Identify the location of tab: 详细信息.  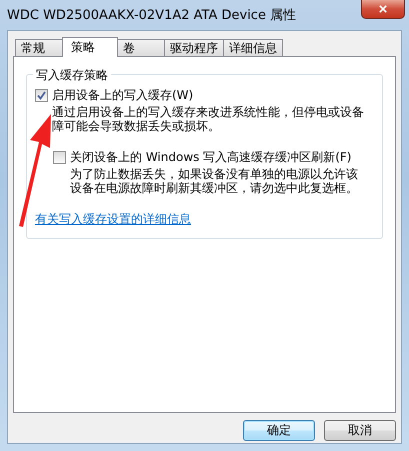
(253, 47).